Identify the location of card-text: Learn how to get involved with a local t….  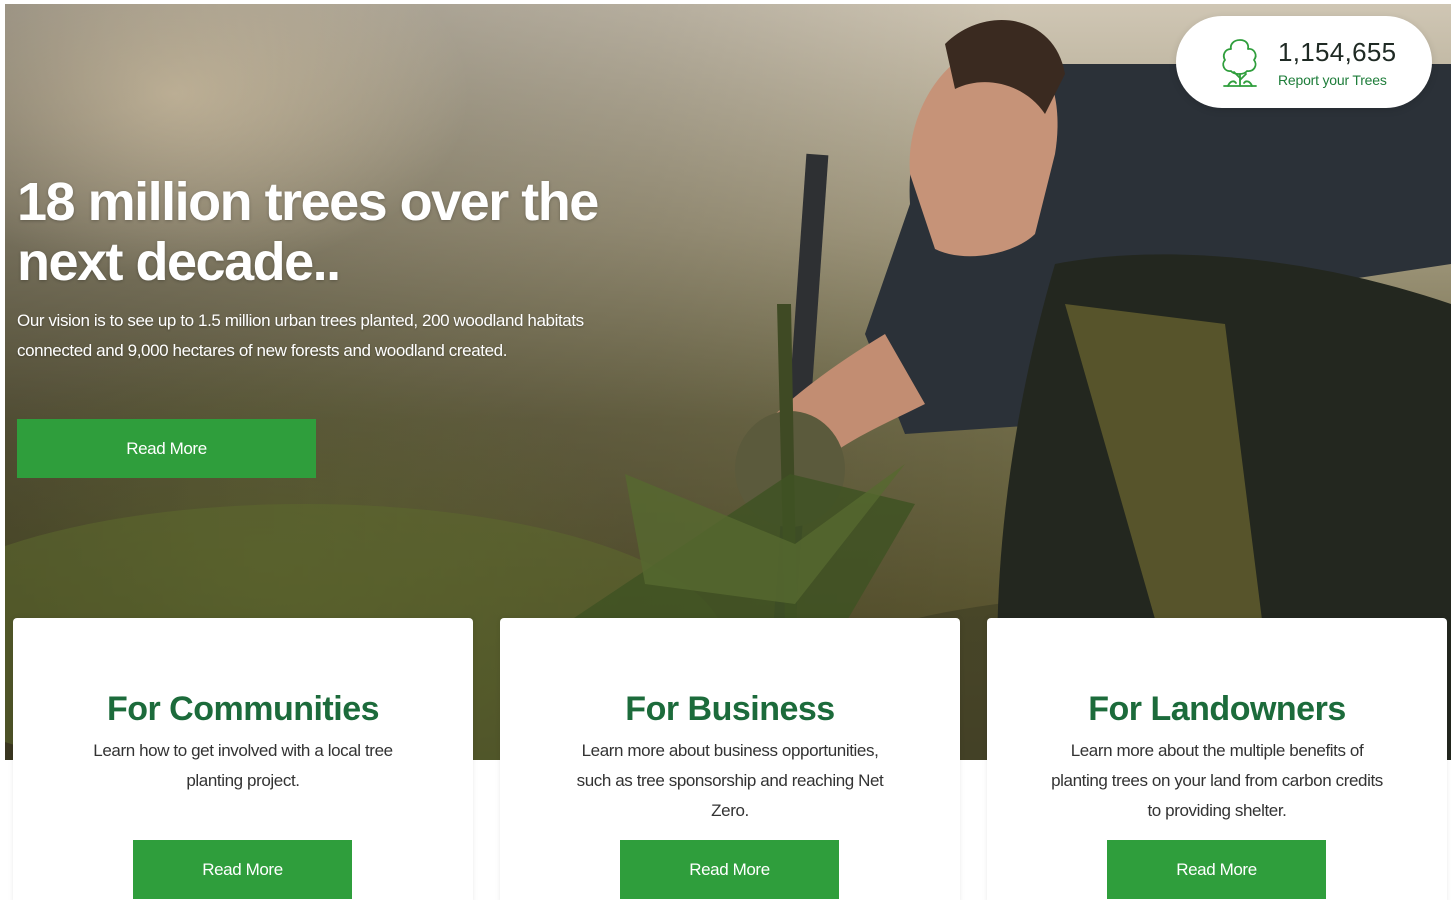
(243, 765).